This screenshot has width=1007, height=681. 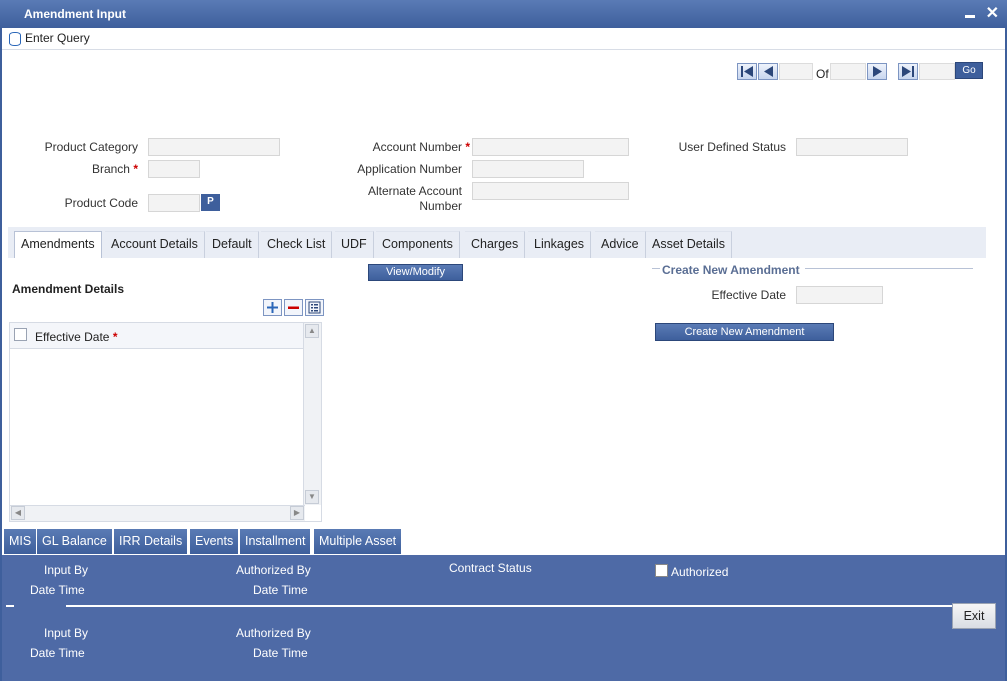 I want to click on footer-divider, so click(x=509, y=606).